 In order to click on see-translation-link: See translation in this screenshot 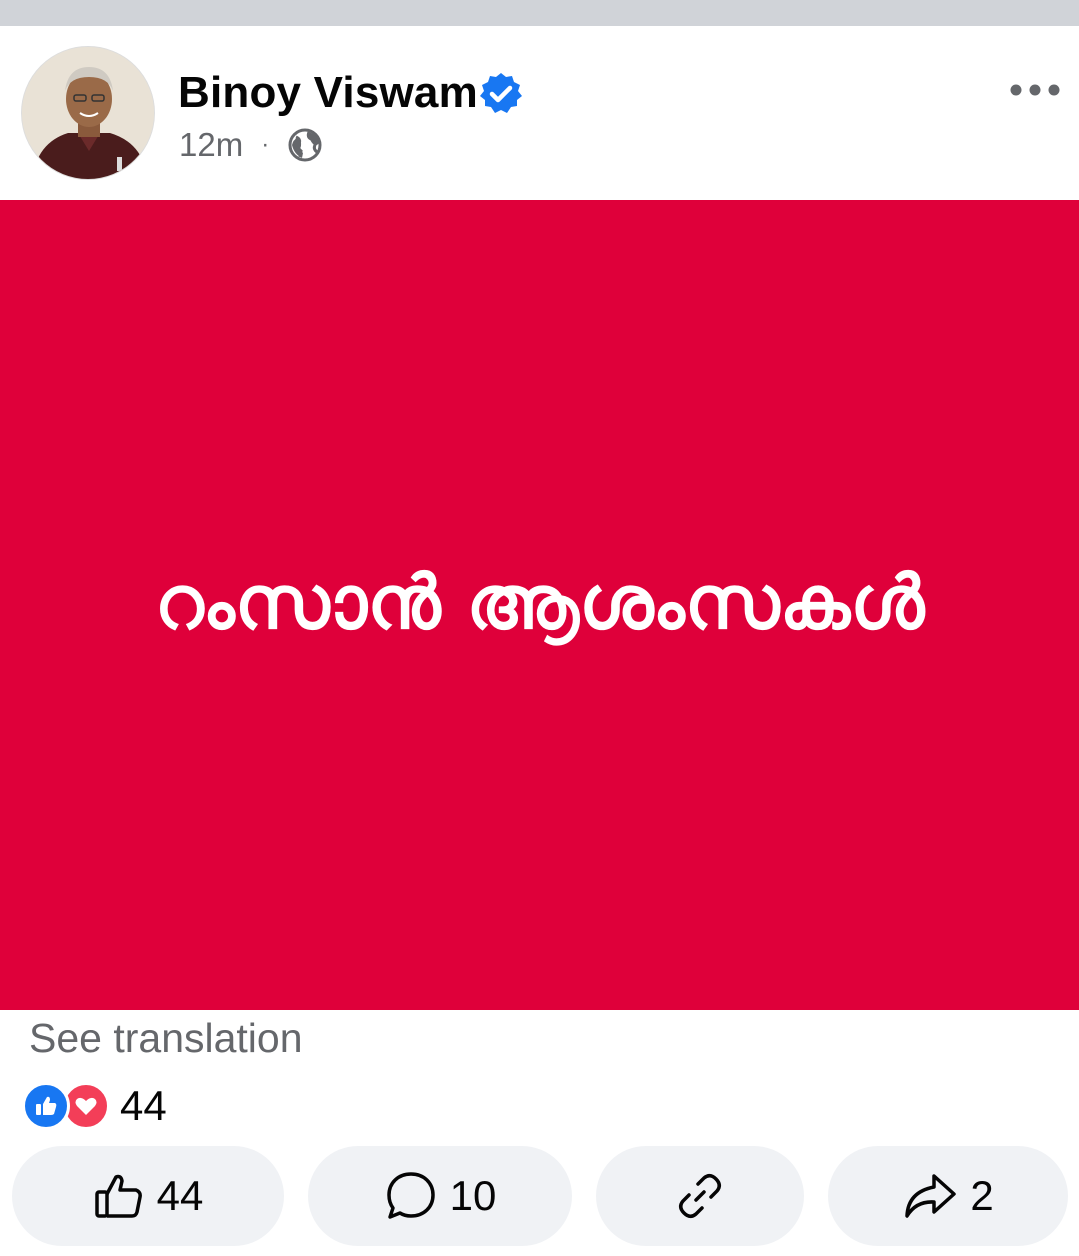, I will do `click(166, 1038)`.